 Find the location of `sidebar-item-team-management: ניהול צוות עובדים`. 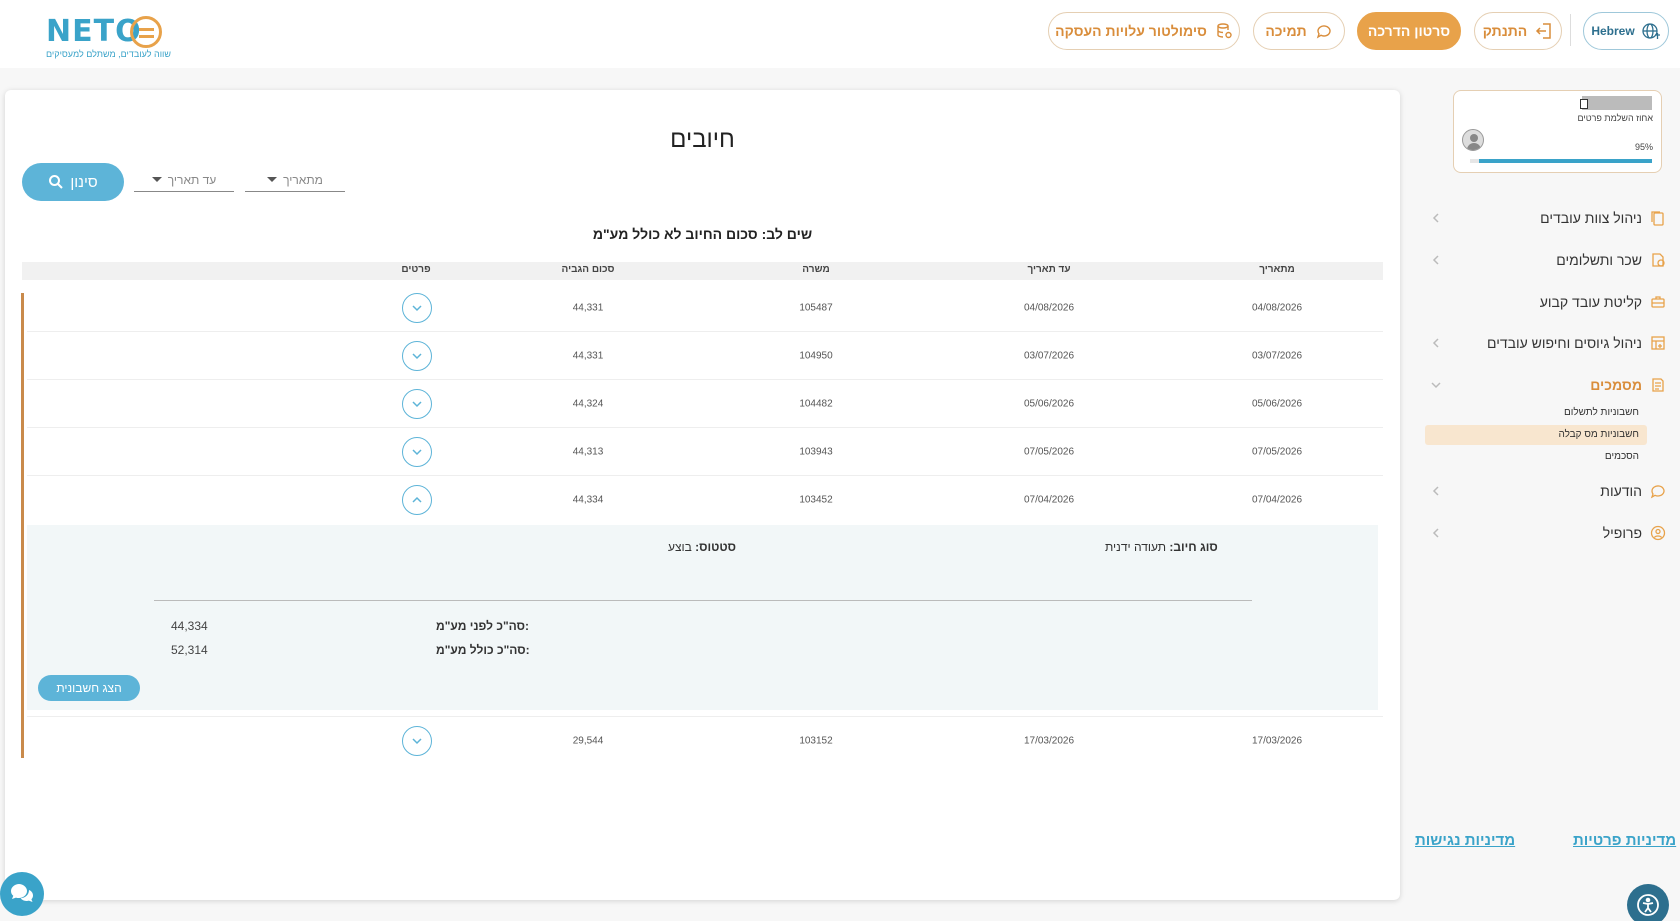

sidebar-item-team-management: ניהול צוות עובדים is located at coordinates (1547, 218).